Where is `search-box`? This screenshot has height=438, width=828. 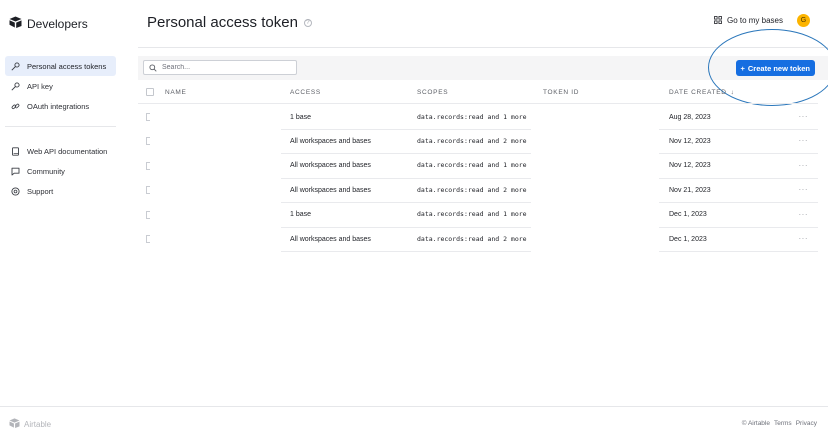 search-box is located at coordinates (220, 67).